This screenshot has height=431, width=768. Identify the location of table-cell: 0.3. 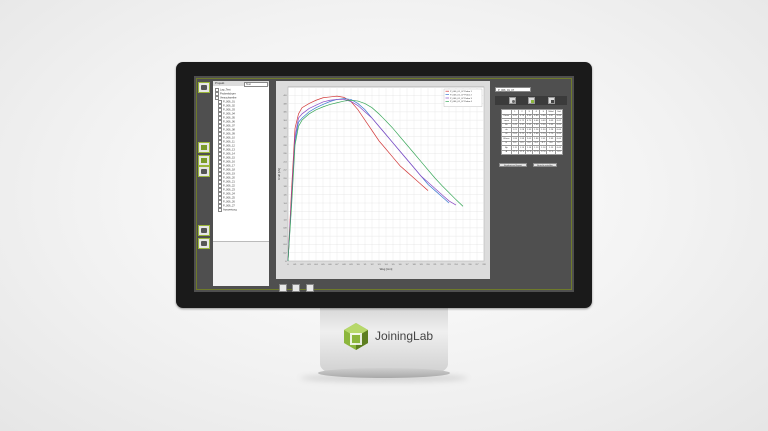
(559, 152).